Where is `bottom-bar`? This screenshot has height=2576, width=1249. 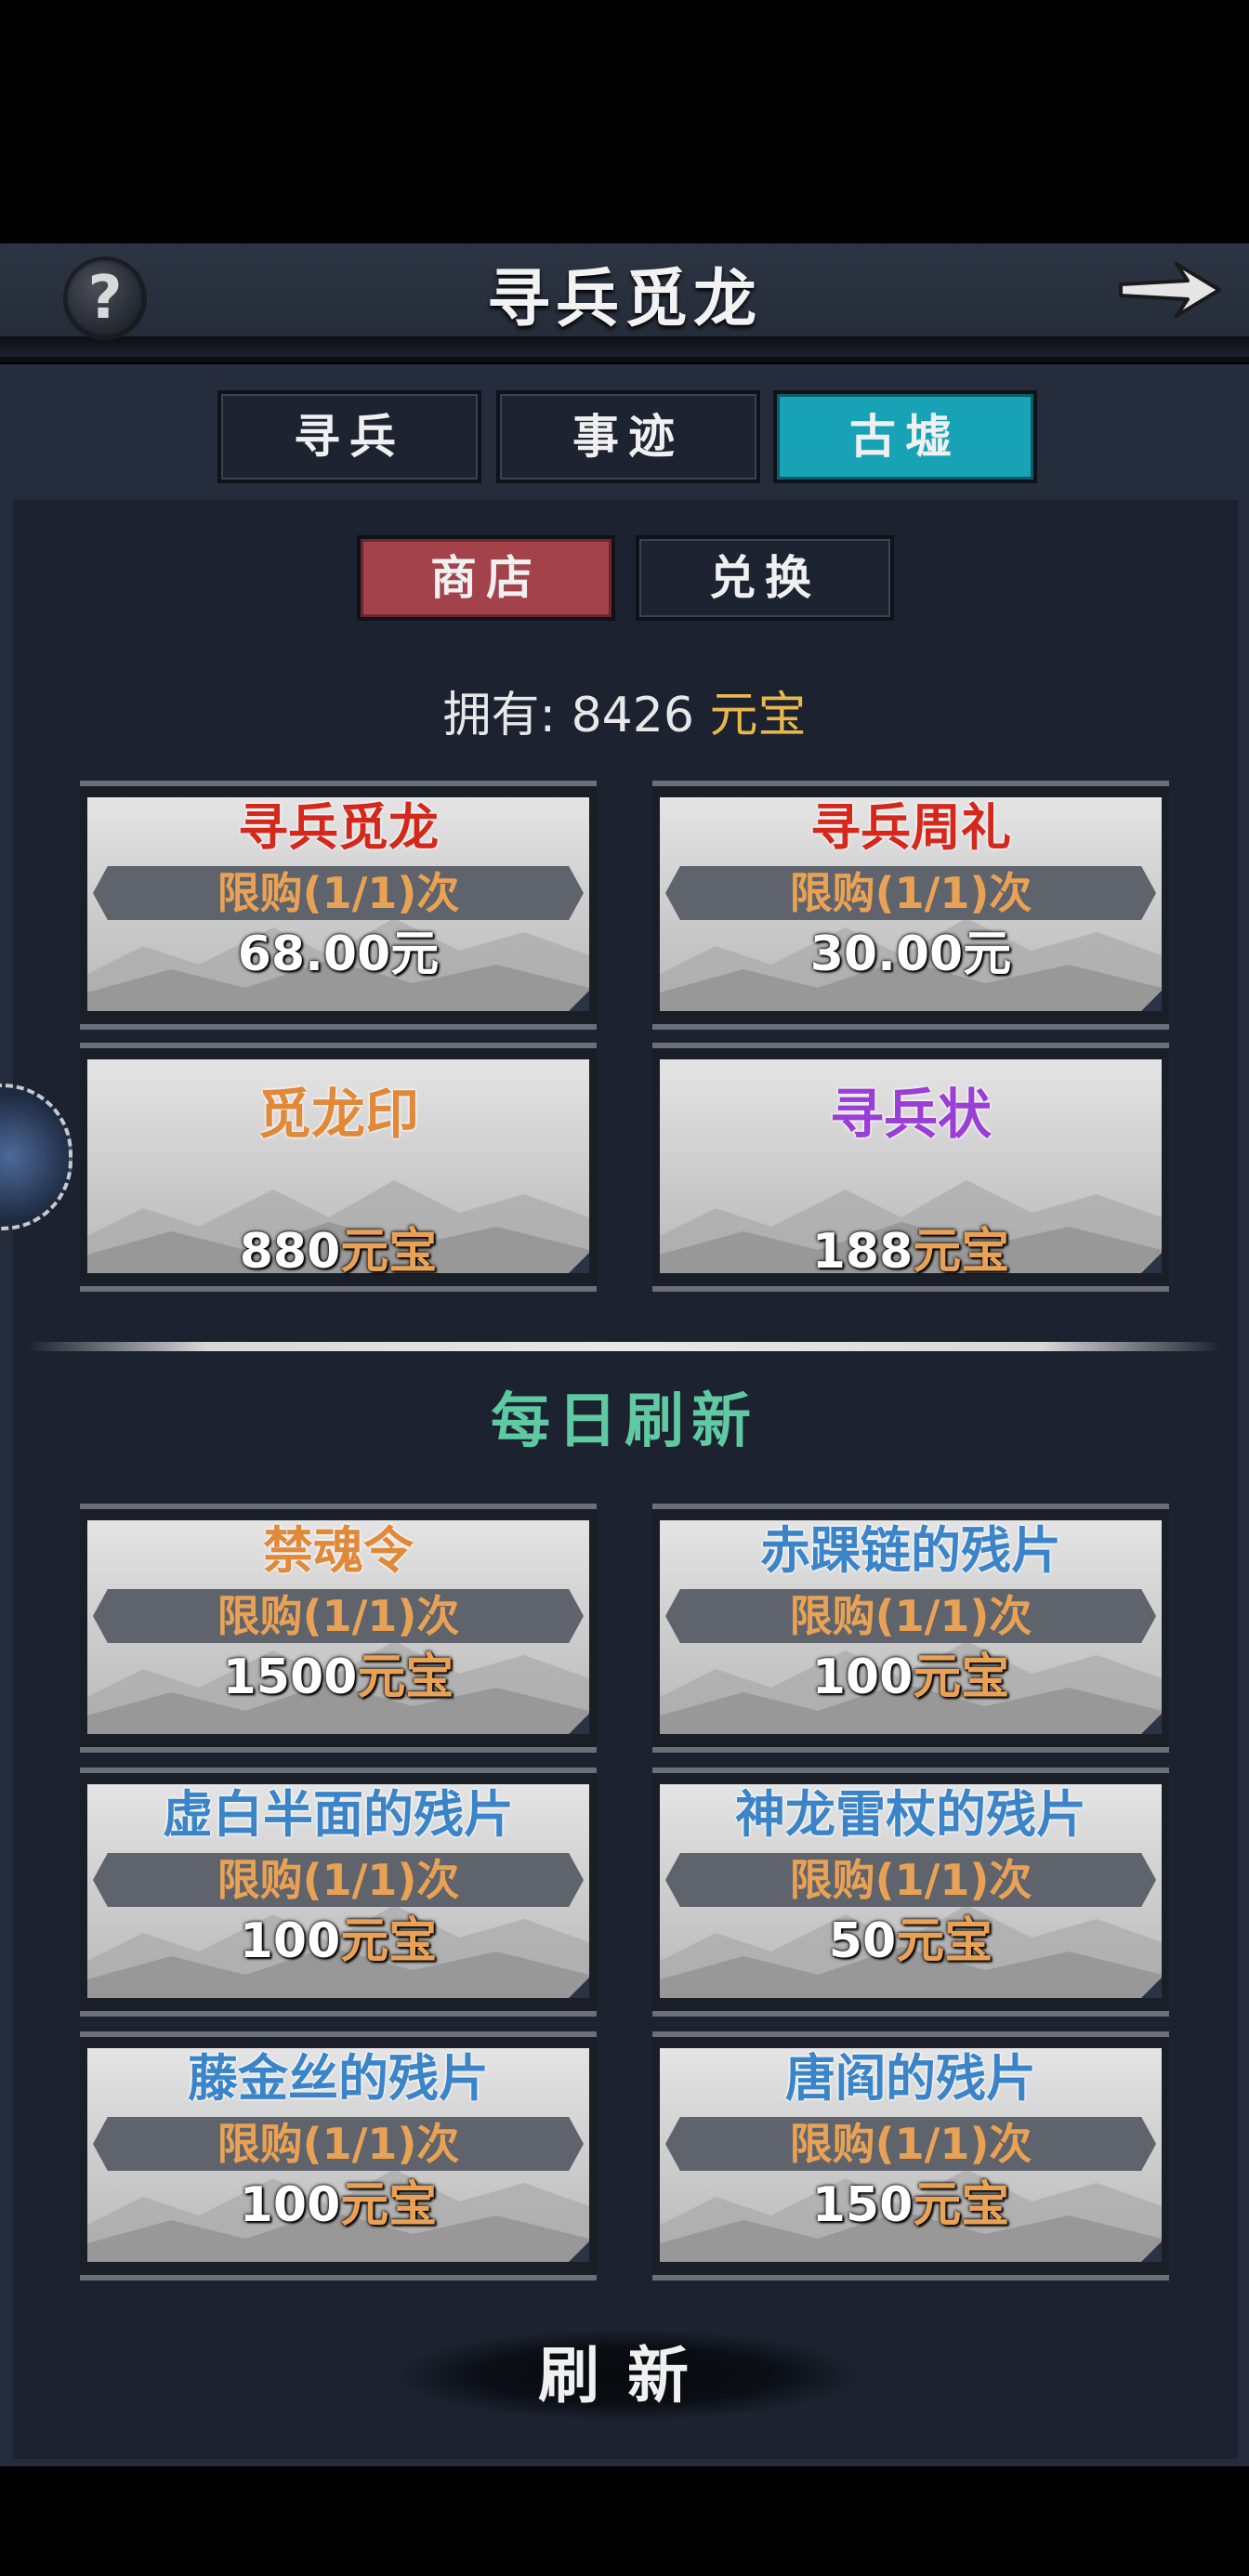 bottom-bar is located at coordinates (624, 2521).